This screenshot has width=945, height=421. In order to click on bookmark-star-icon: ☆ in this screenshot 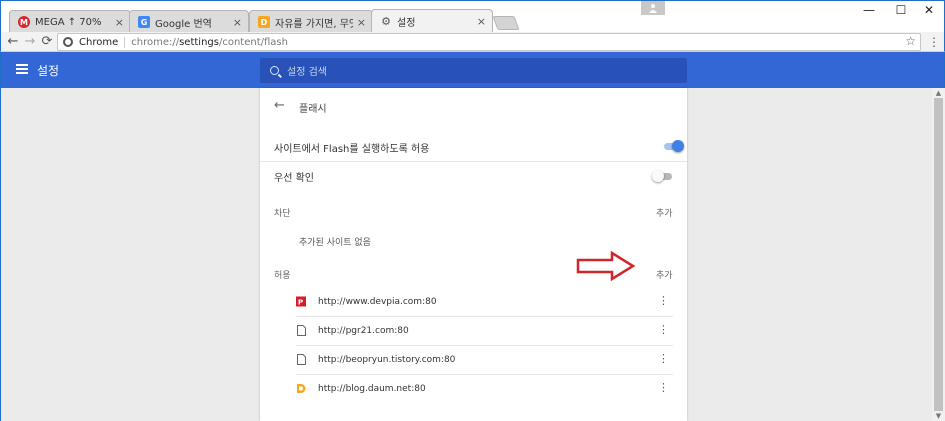, I will do `click(910, 41)`.